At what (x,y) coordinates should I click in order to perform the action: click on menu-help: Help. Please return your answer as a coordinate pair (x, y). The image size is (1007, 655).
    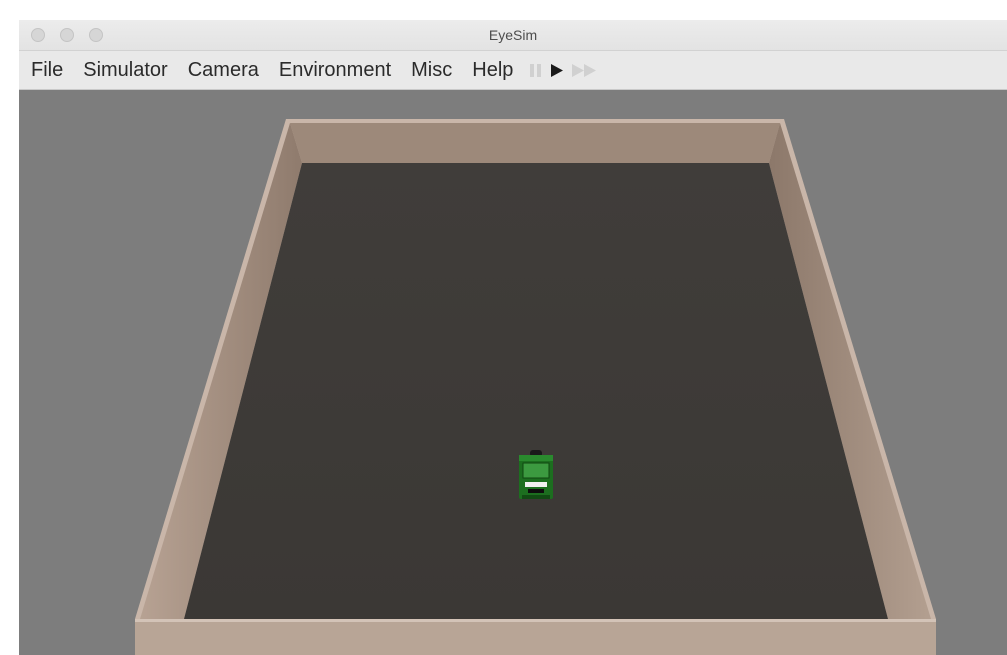
    Looking at the image, I should click on (492, 70).